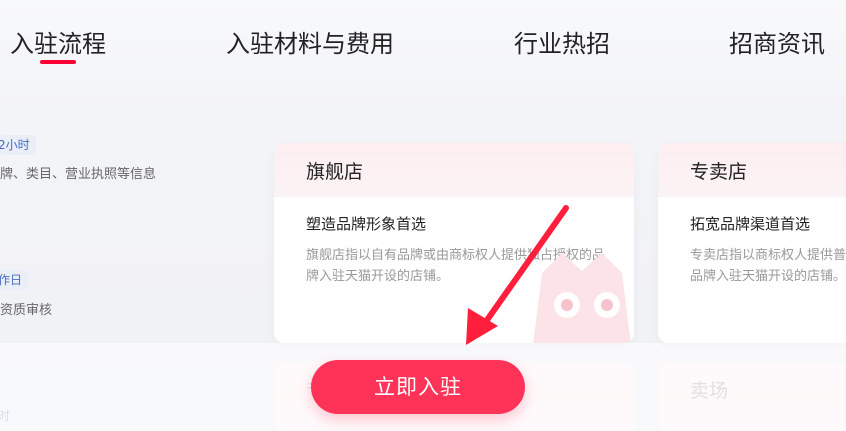 This screenshot has width=846, height=431. What do you see at coordinates (750, 224) in the screenshot?
I see `card-subtitle: 拓宽品牌渠道首选` at bounding box center [750, 224].